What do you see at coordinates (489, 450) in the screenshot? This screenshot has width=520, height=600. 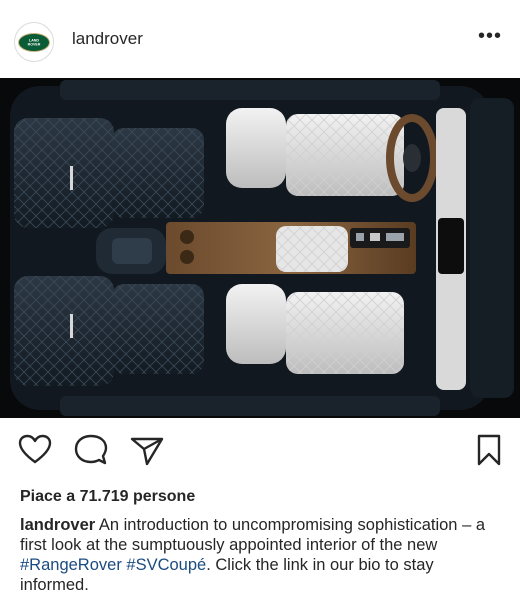 I see `bookmark-icon` at bounding box center [489, 450].